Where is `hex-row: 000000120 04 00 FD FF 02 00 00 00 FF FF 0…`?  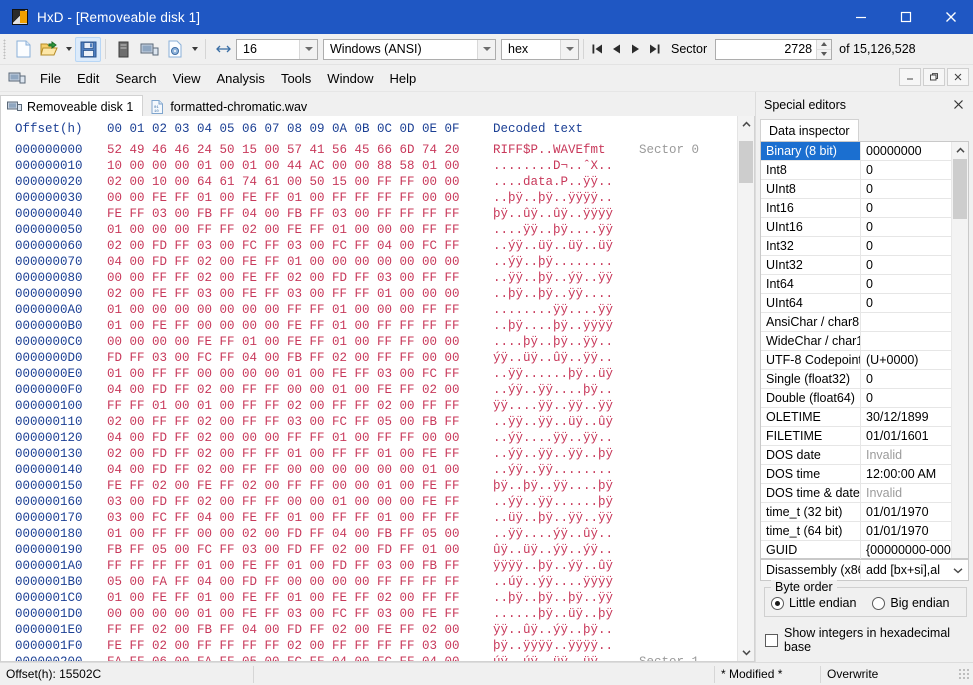
hex-row: 000000120 04 00 FD FF 02 00 00 00 FF FF 0… is located at coordinates (369, 438).